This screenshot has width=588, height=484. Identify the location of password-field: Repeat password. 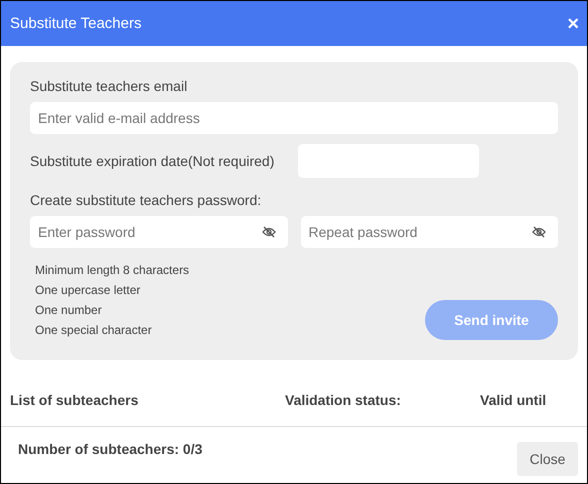
(429, 232).